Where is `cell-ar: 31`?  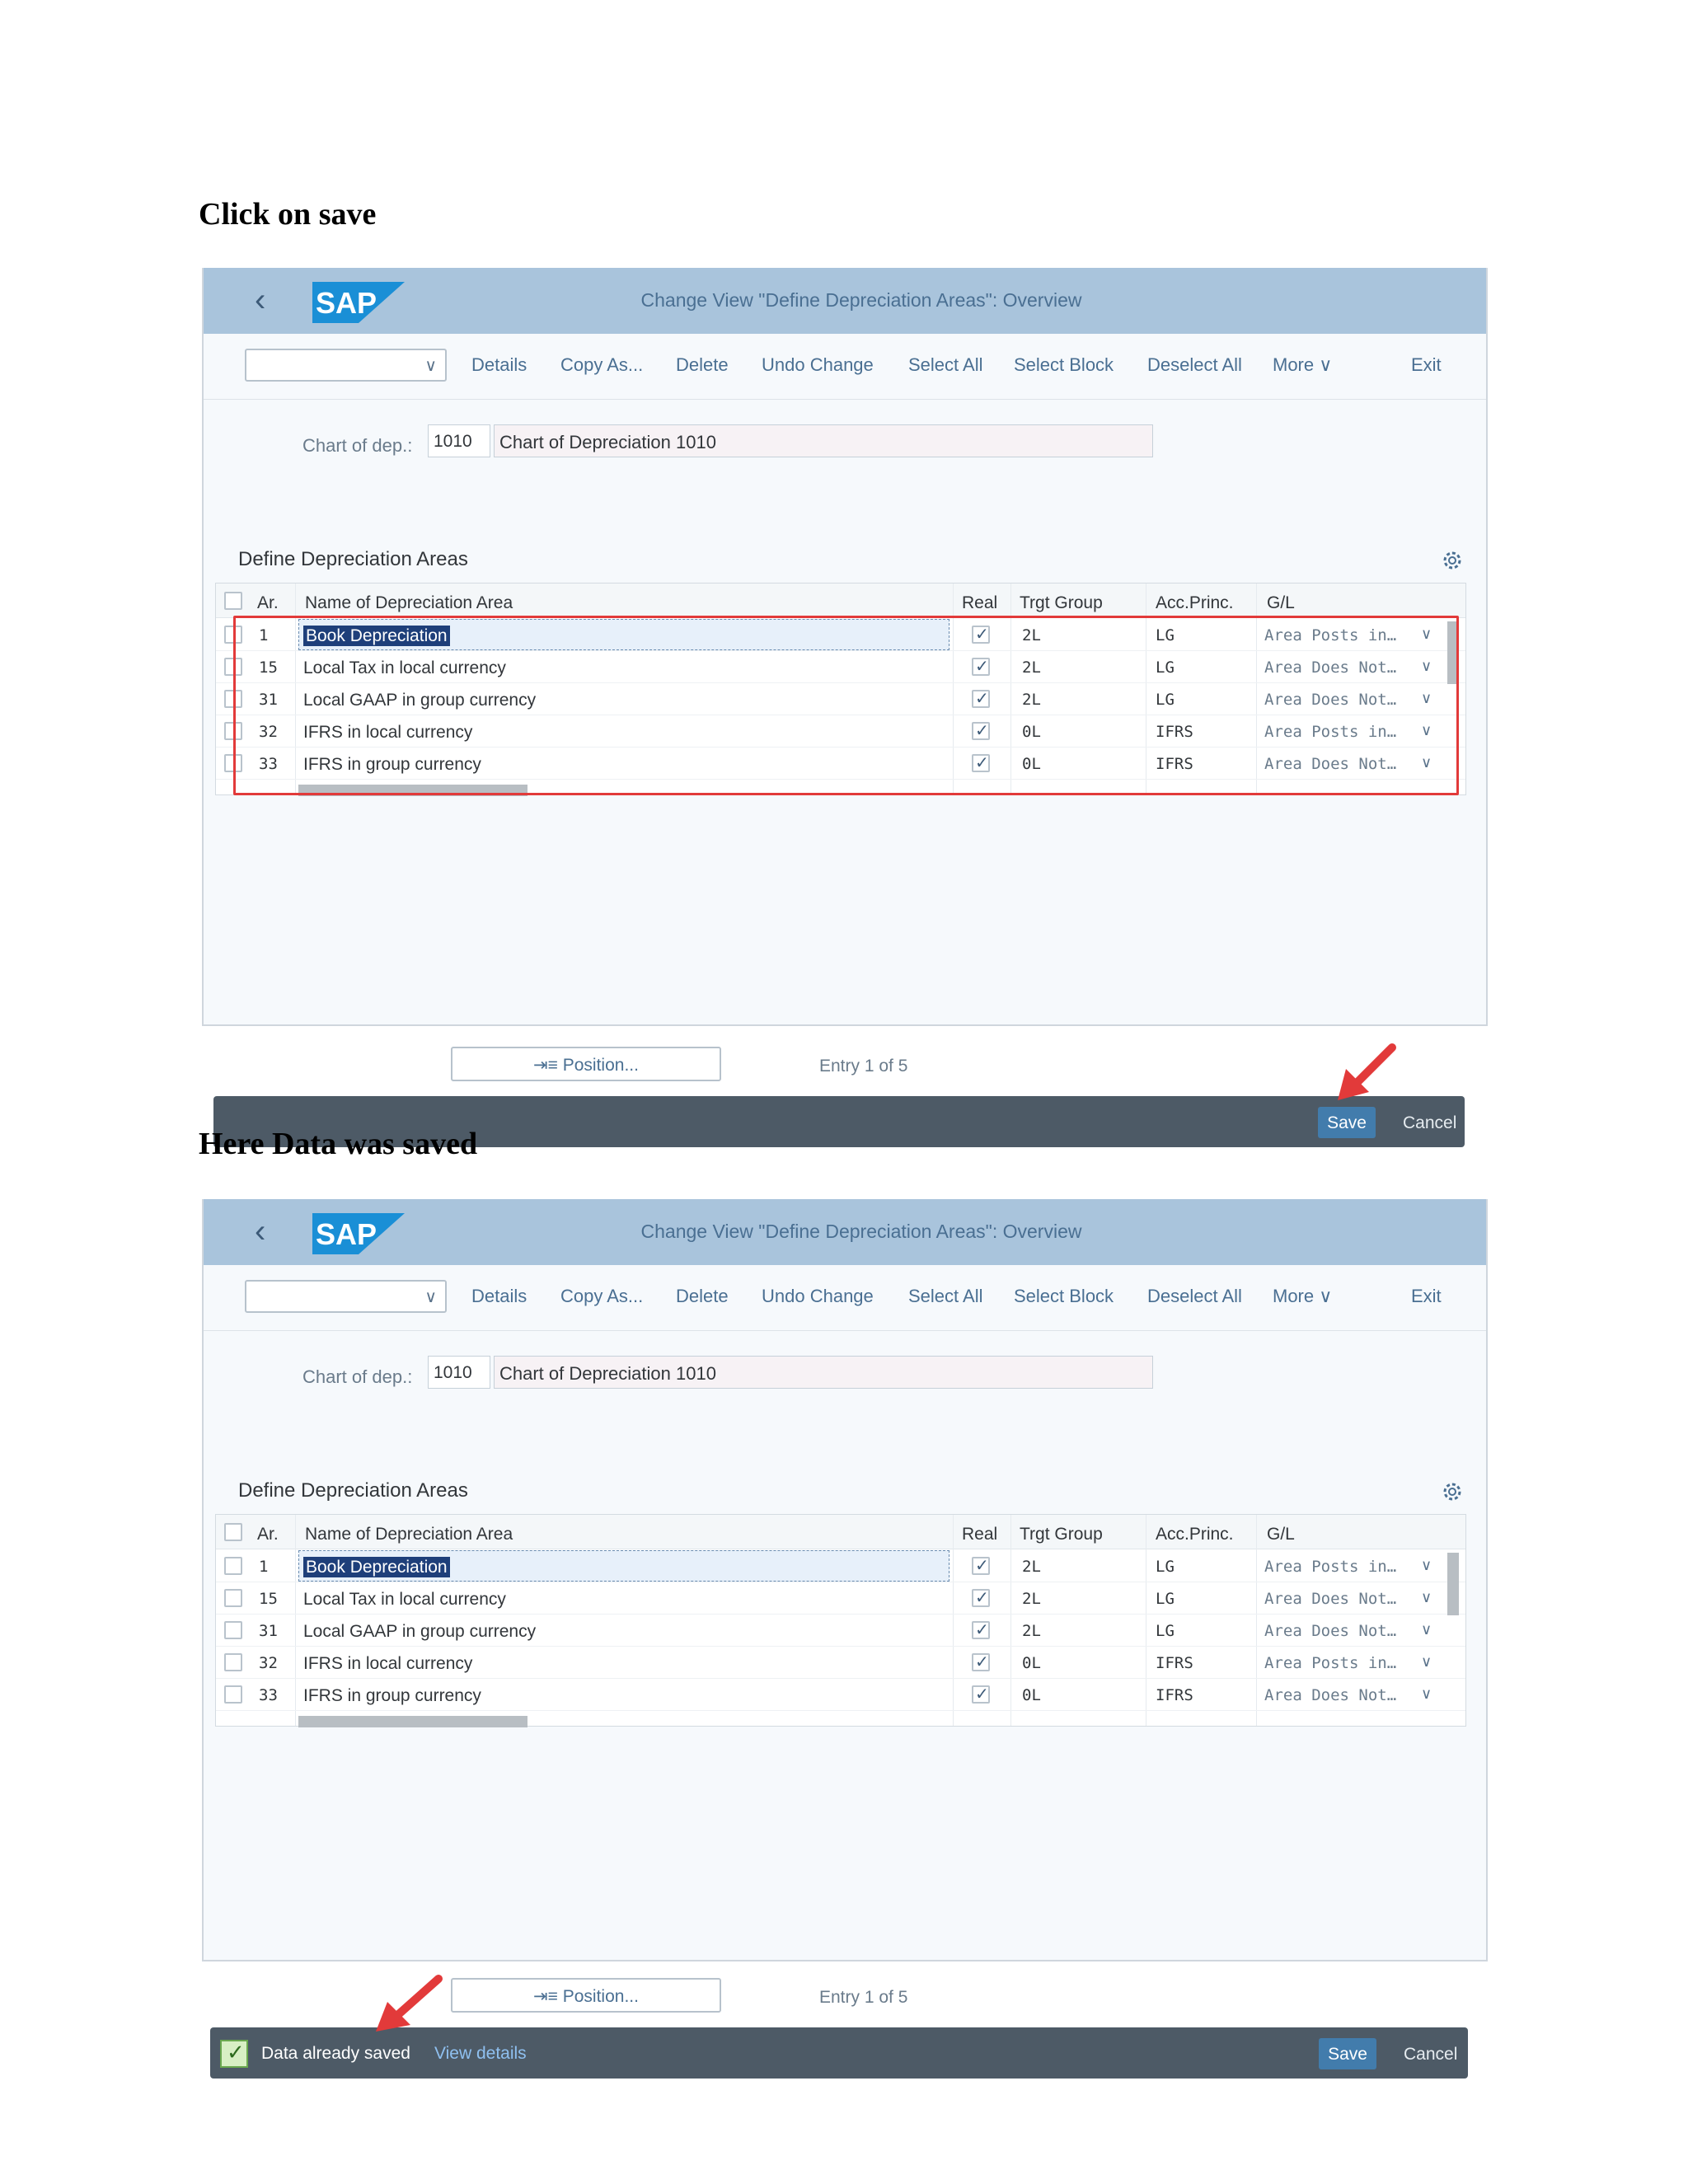 cell-ar: 31 is located at coordinates (268, 1631).